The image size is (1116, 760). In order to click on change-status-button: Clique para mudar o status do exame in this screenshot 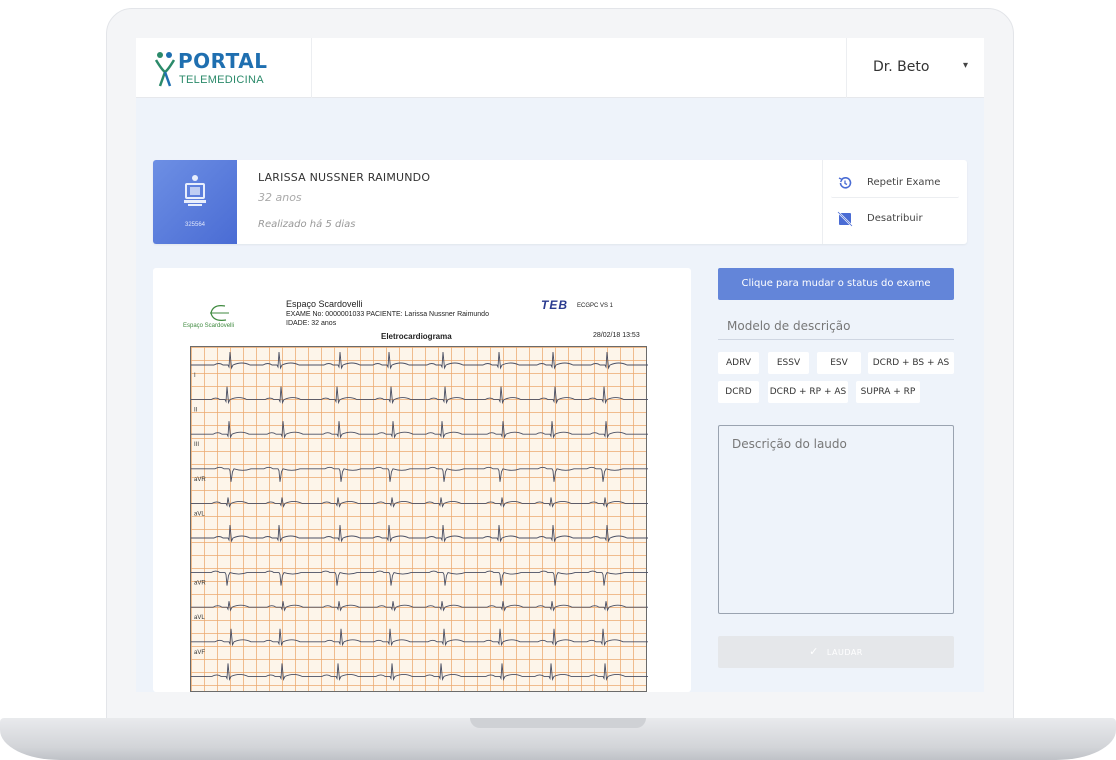, I will do `click(836, 284)`.